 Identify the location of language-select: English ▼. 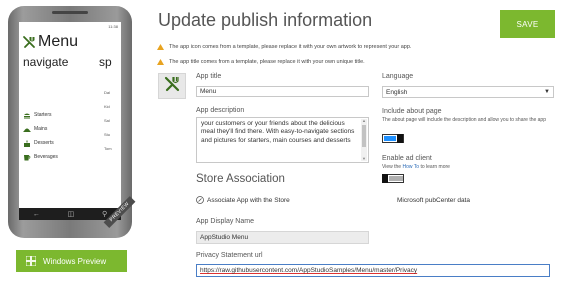
(468, 92).